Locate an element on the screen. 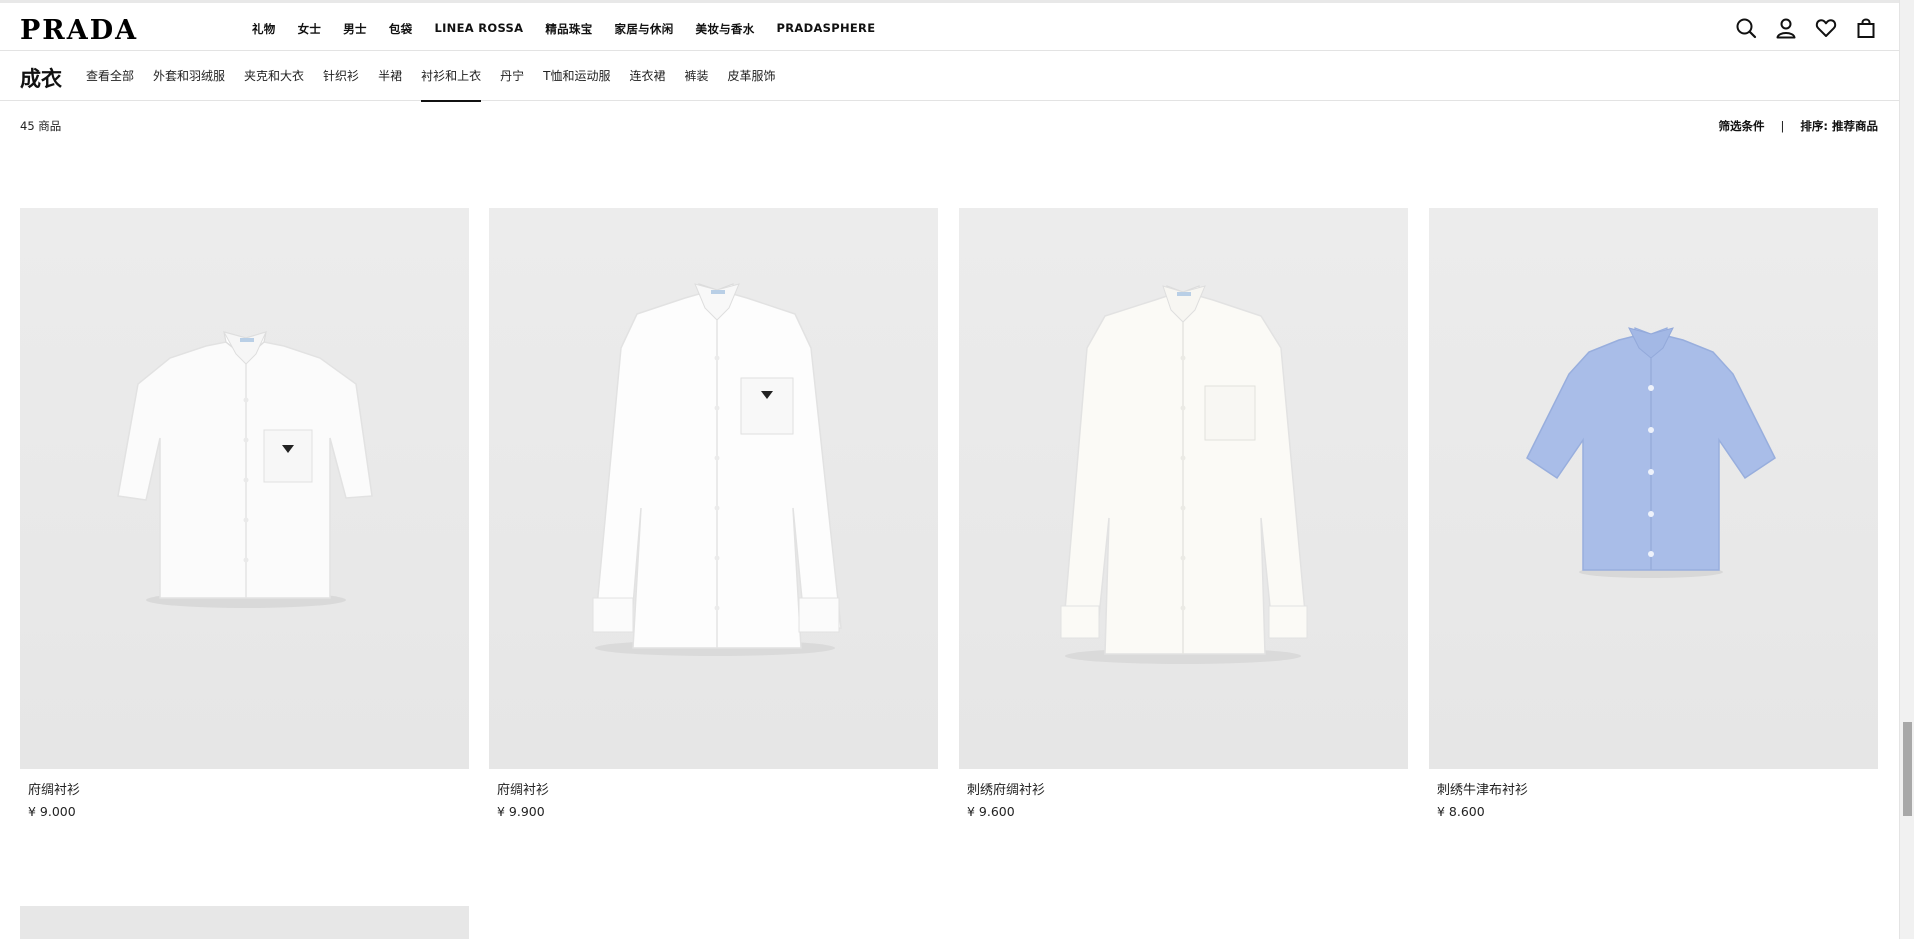  shopping-bag-icon is located at coordinates (1866, 28).